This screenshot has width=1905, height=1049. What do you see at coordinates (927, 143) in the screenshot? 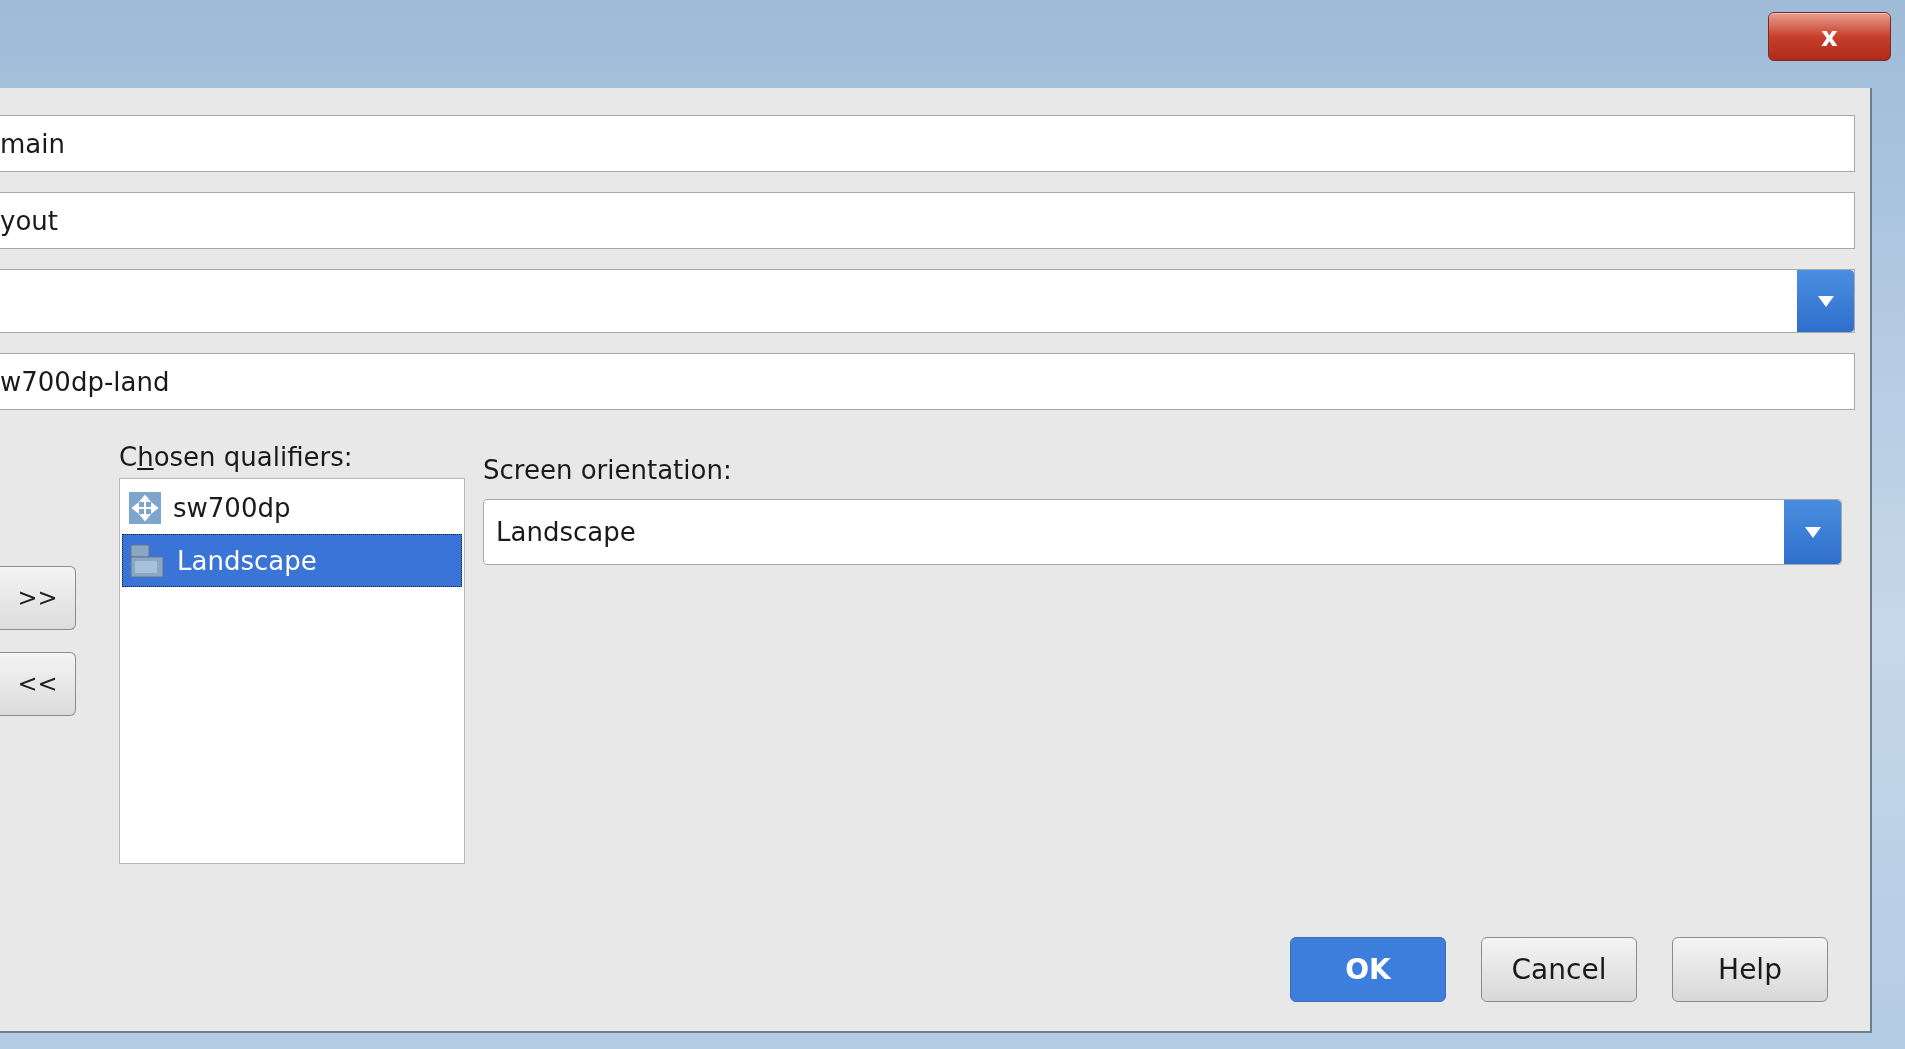
I see `text-field: main` at bounding box center [927, 143].